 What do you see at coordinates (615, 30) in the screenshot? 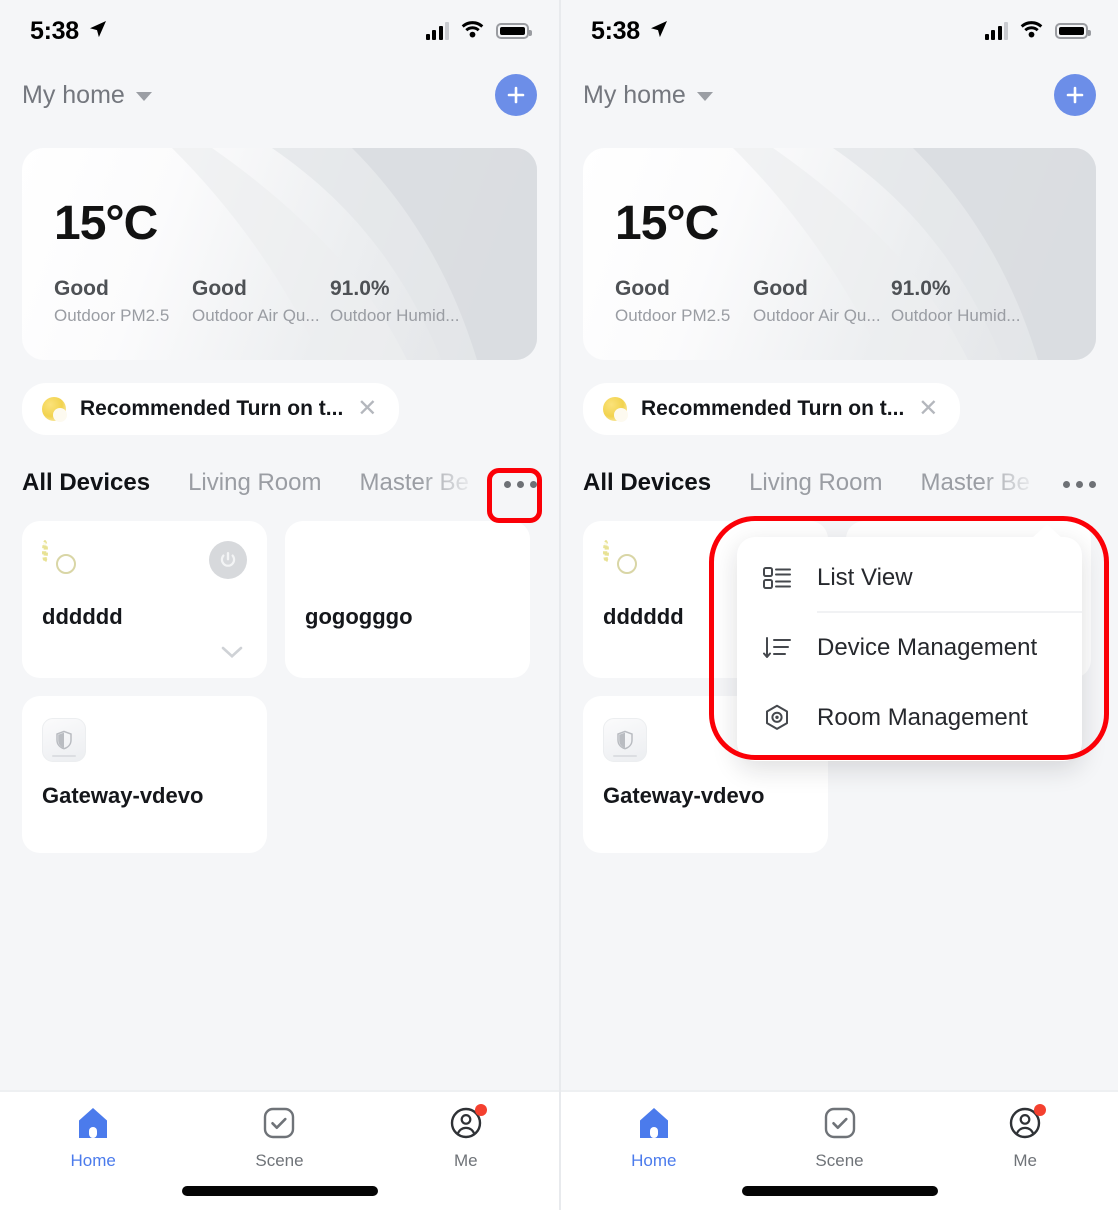
I see `status-time: 5:38` at bounding box center [615, 30].